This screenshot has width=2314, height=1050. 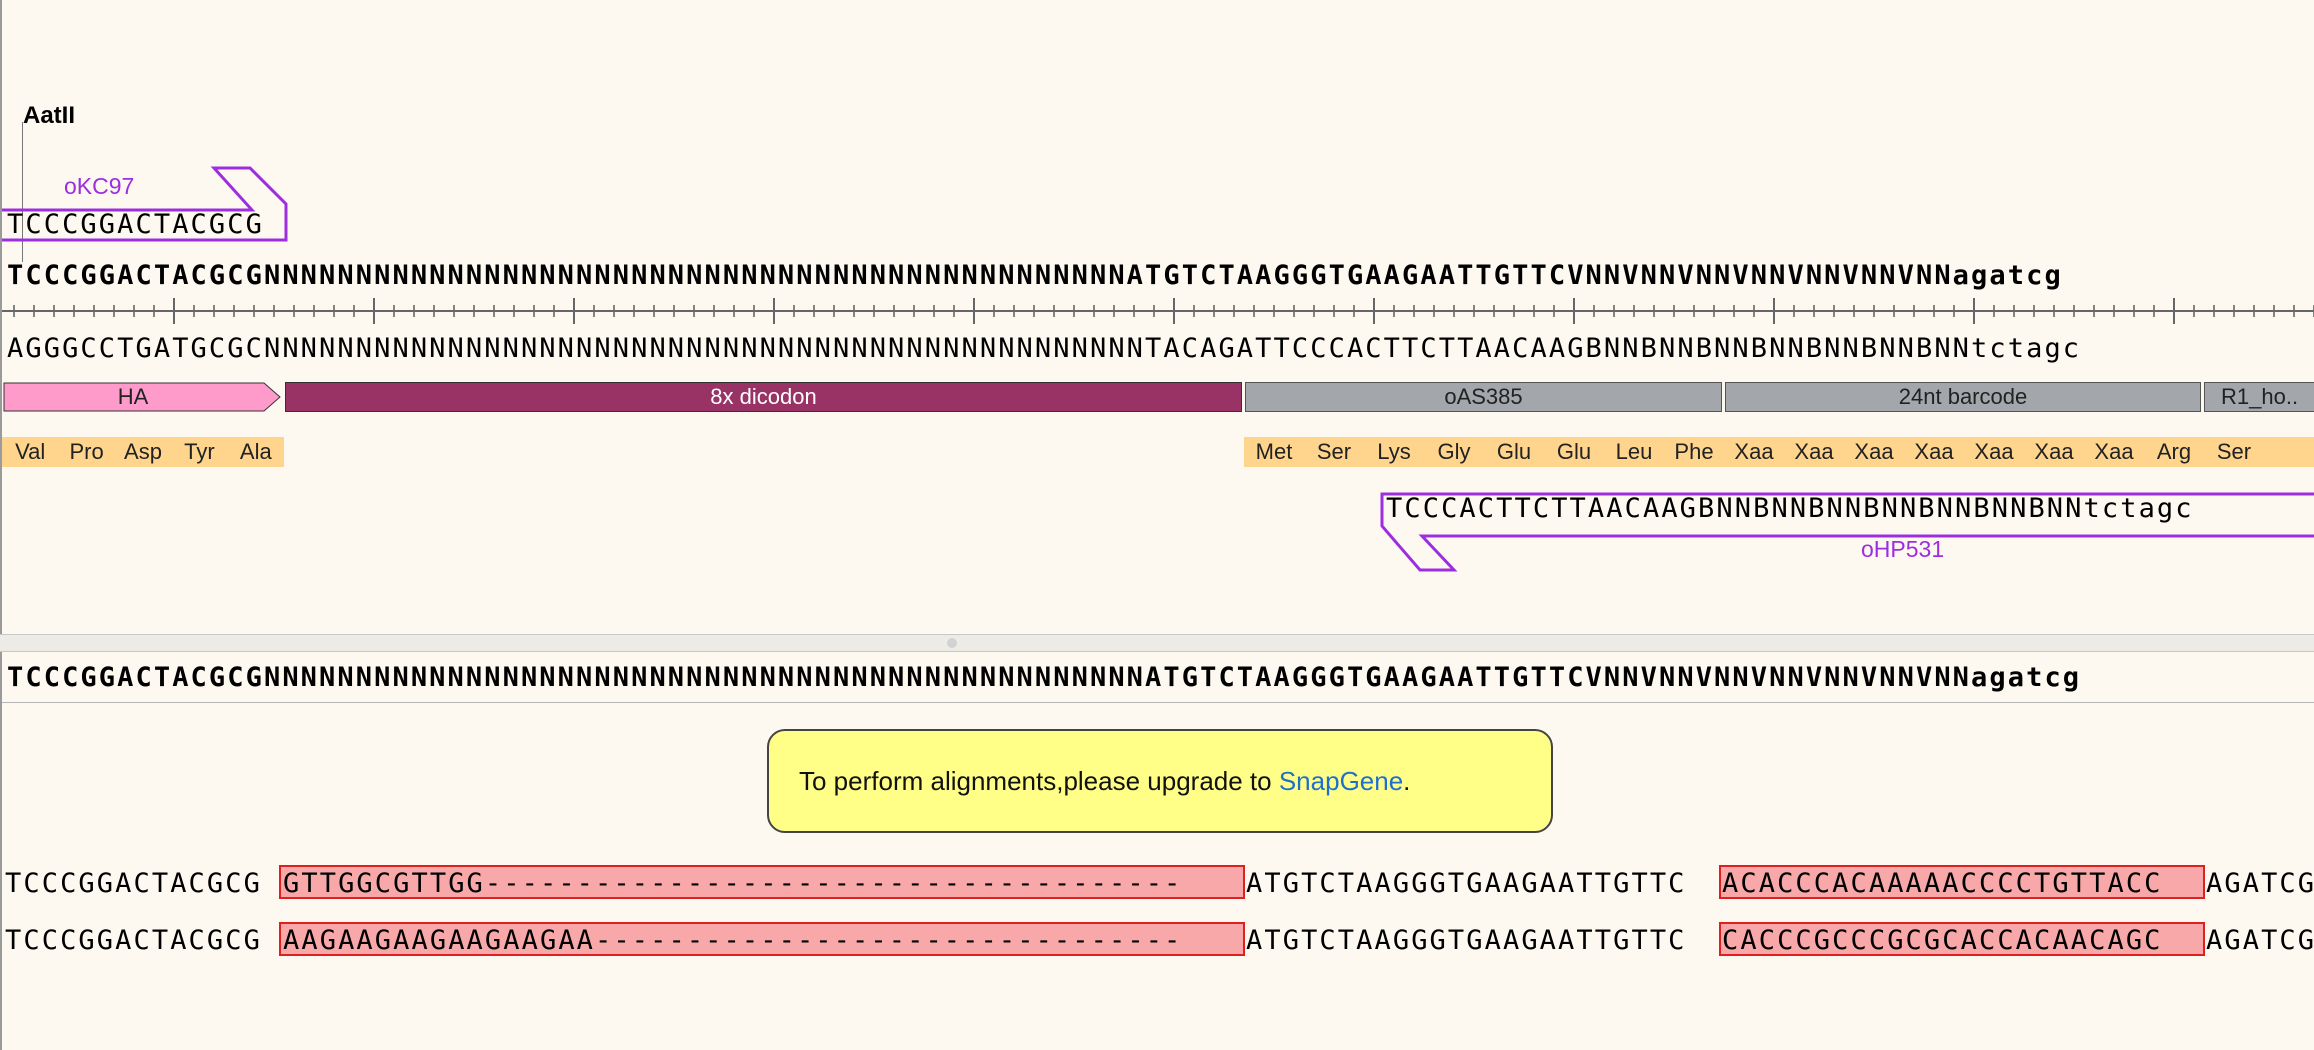 I want to click on amino-acid-right-6: Leu, so click(x=1634, y=451).